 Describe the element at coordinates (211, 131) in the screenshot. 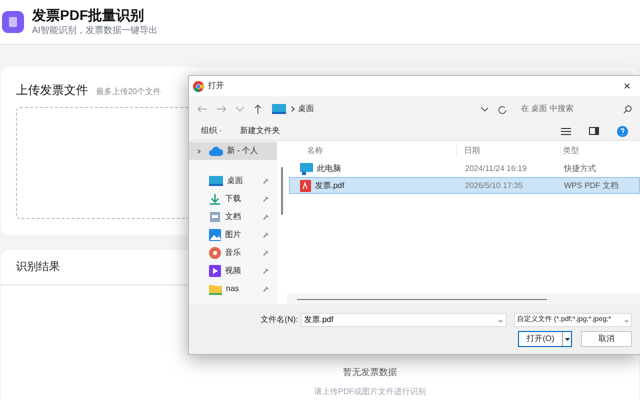

I see `toolbar-button: 组织 ·` at that location.